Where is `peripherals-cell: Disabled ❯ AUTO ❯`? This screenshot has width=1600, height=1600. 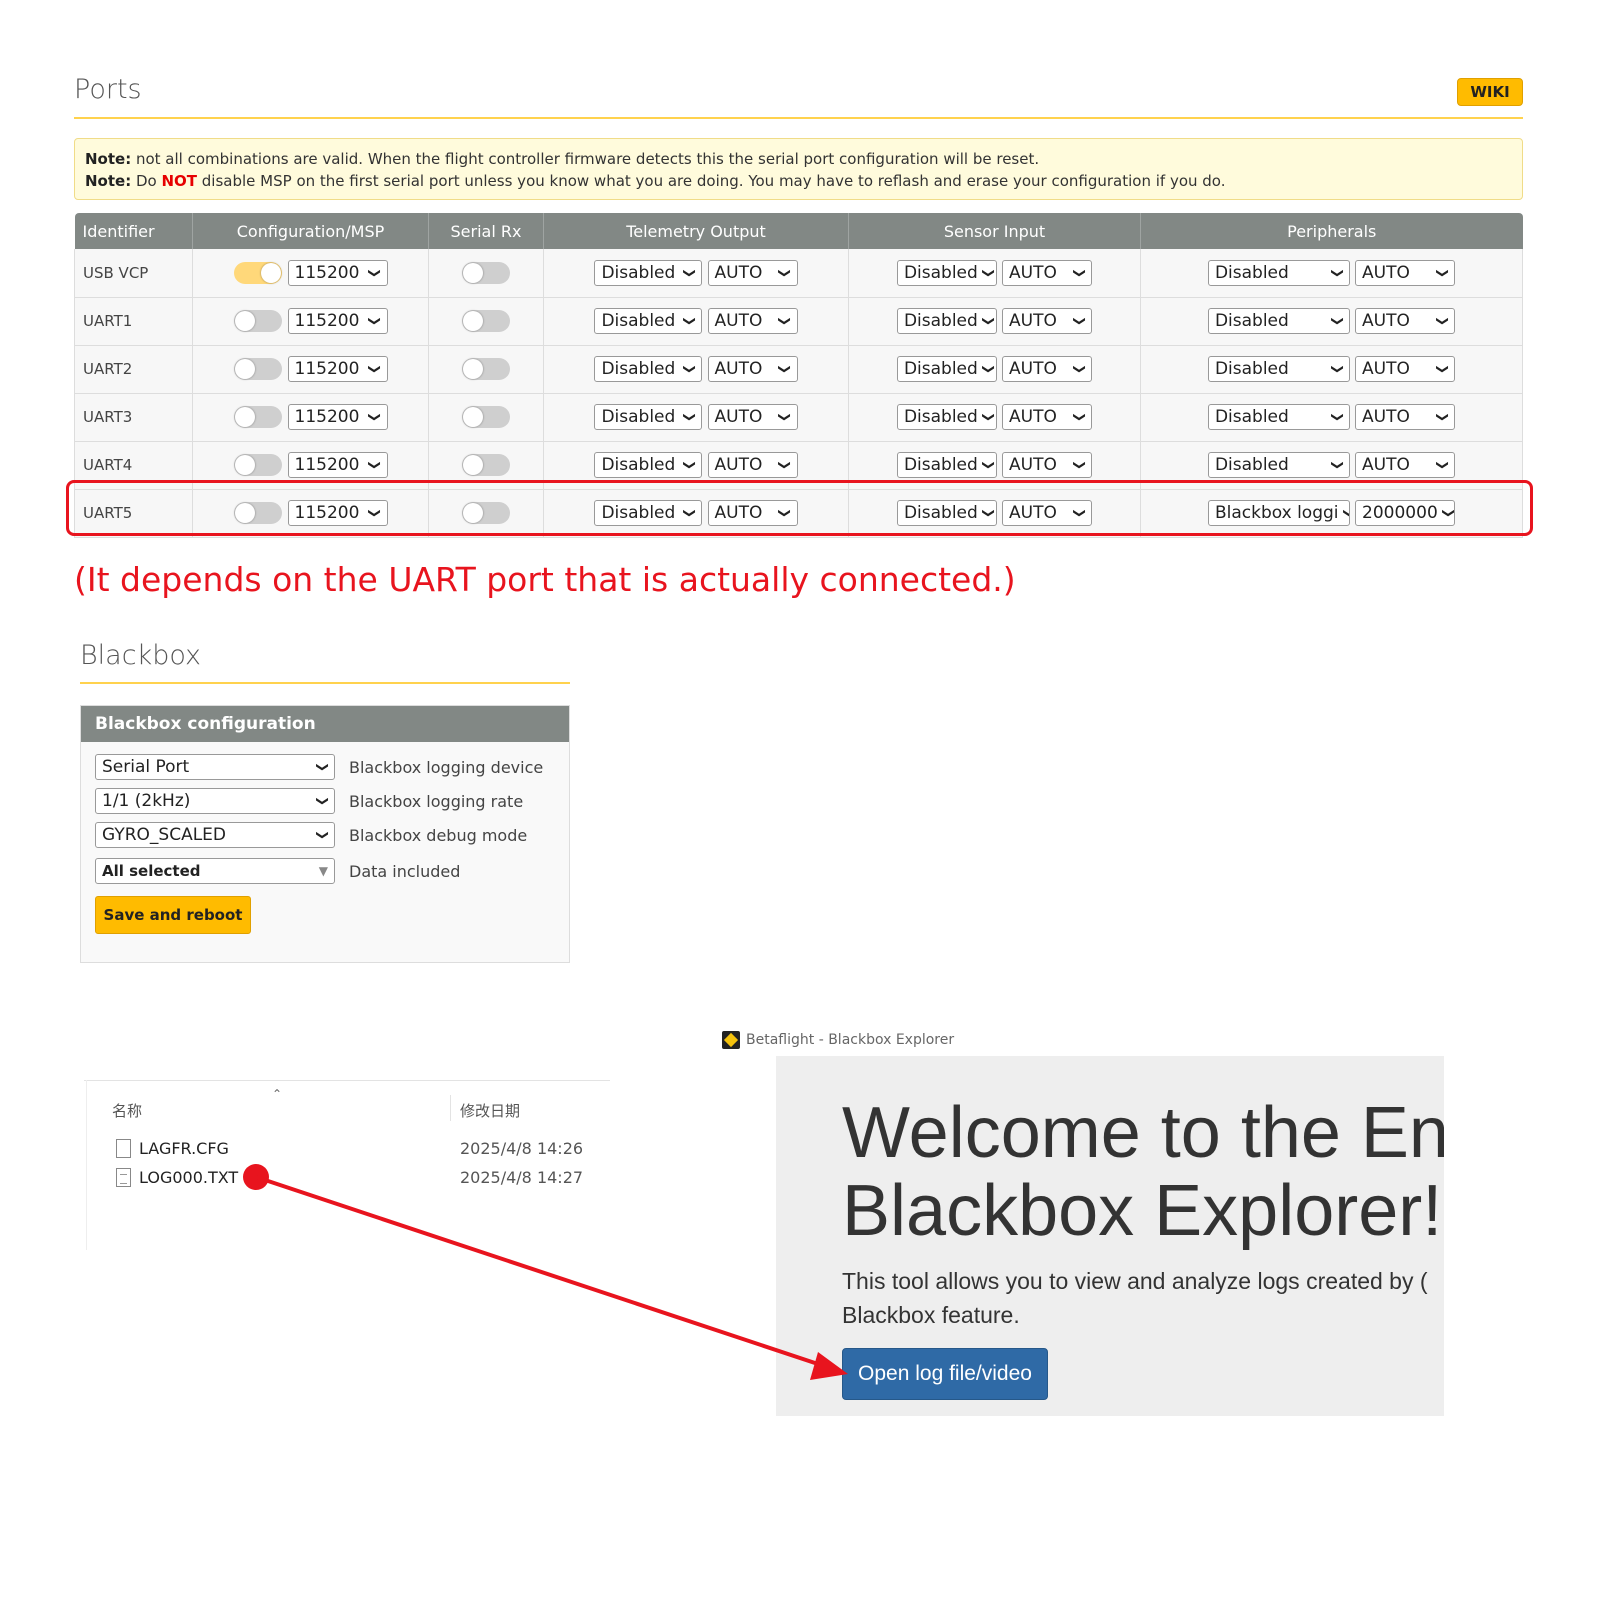 peripherals-cell: Disabled ❯ AUTO ❯ is located at coordinates (1331, 273).